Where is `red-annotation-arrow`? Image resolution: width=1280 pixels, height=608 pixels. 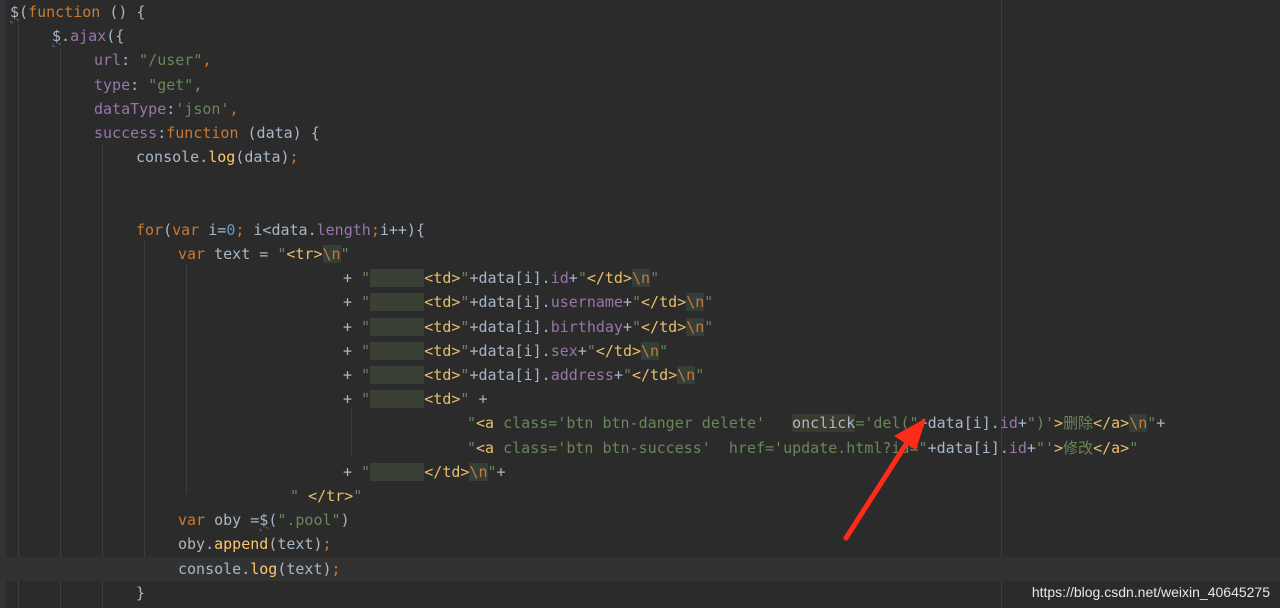
red-annotation-arrow is located at coordinates (884, 479).